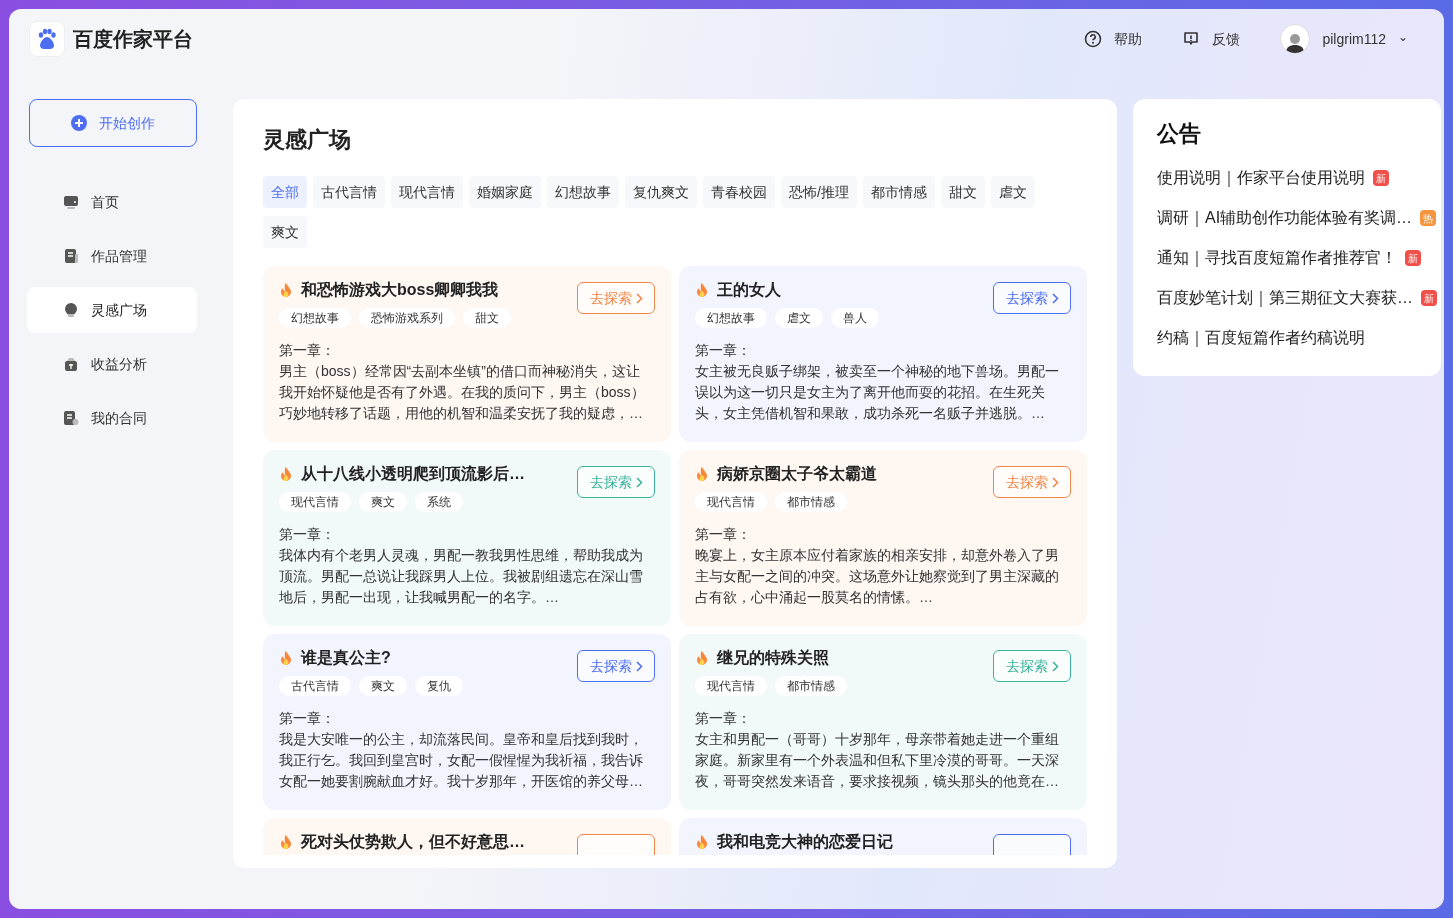 The height and width of the screenshot is (918, 1453). What do you see at coordinates (112, 364) in the screenshot?
I see `sidebar-item: 收益分析` at bounding box center [112, 364].